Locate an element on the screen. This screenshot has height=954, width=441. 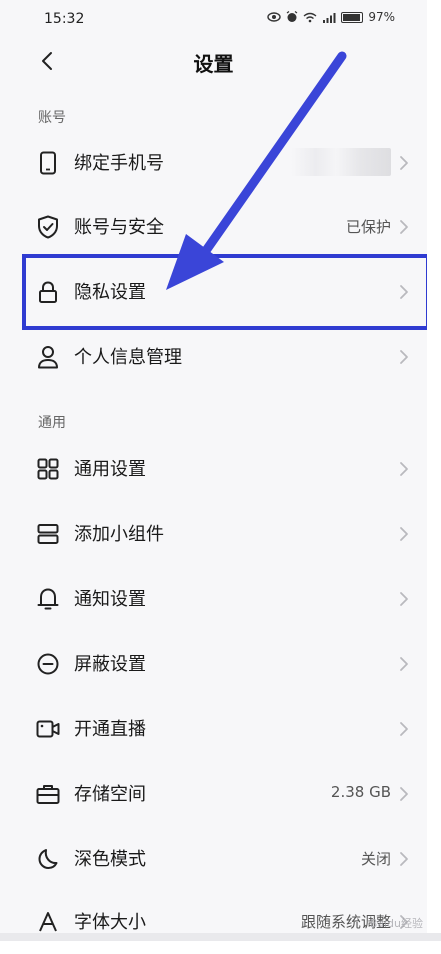
settings-row-block: 屏蔽设置 is located at coordinates (224, 664).